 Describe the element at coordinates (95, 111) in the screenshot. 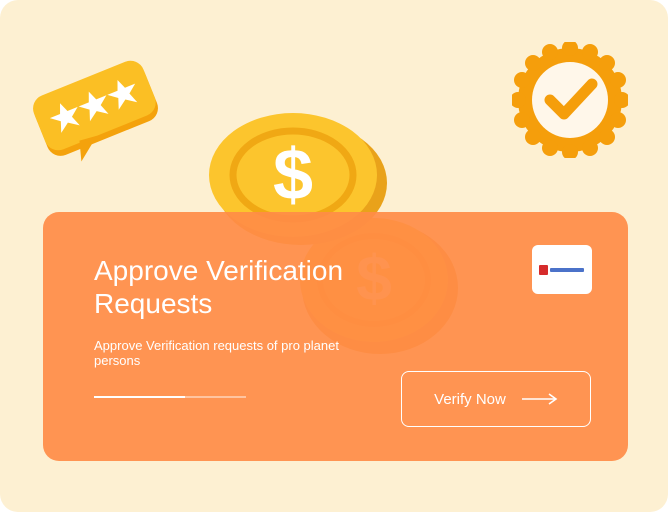

I see `rating-stars-icon` at that location.